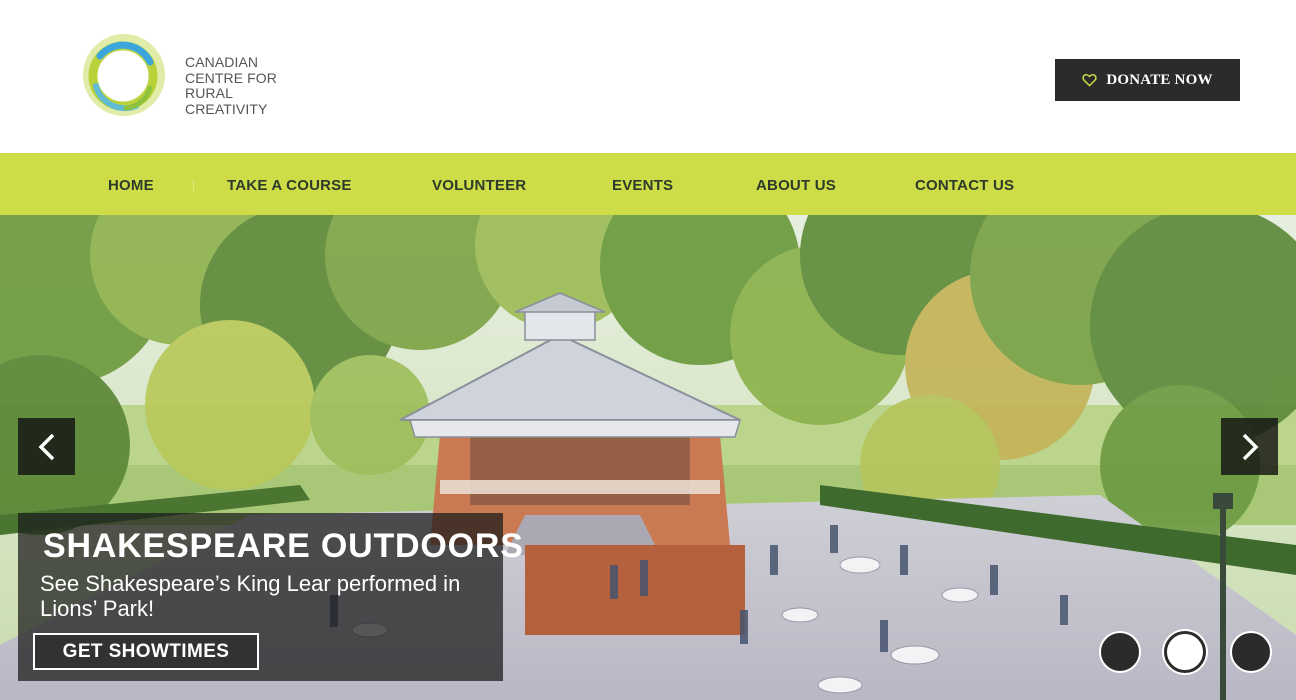  What do you see at coordinates (289, 185) in the screenshot?
I see `nav-item-take-a-course: TAKE A COURSE` at bounding box center [289, 185].